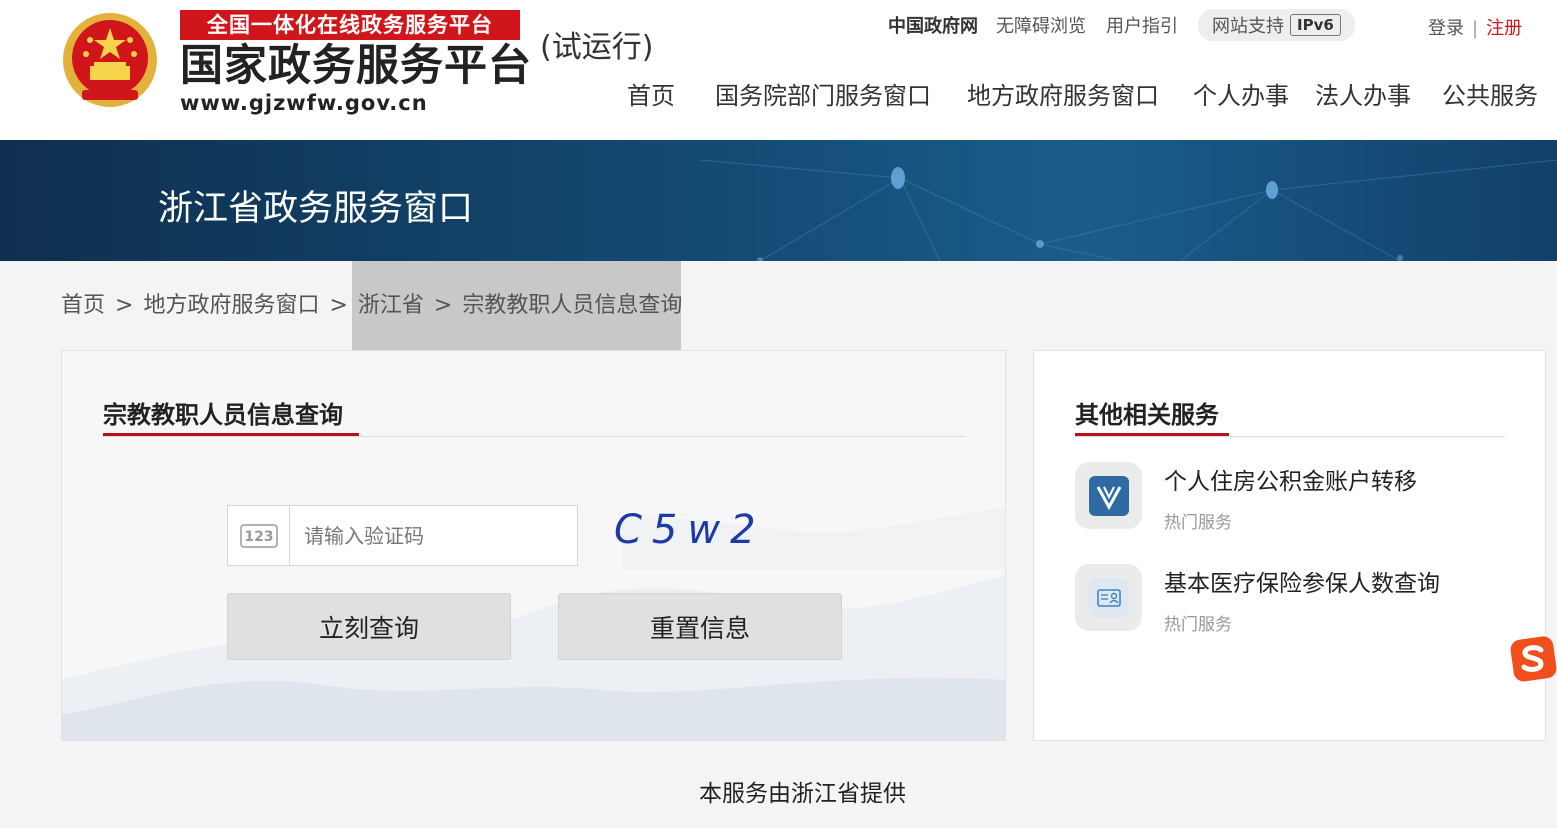 This screenshot has width=1557, height=828. Describe the element at coordinates (1041, 25) in the screenshot. I see `link-accessibility: 无障碍浏览` at that location.